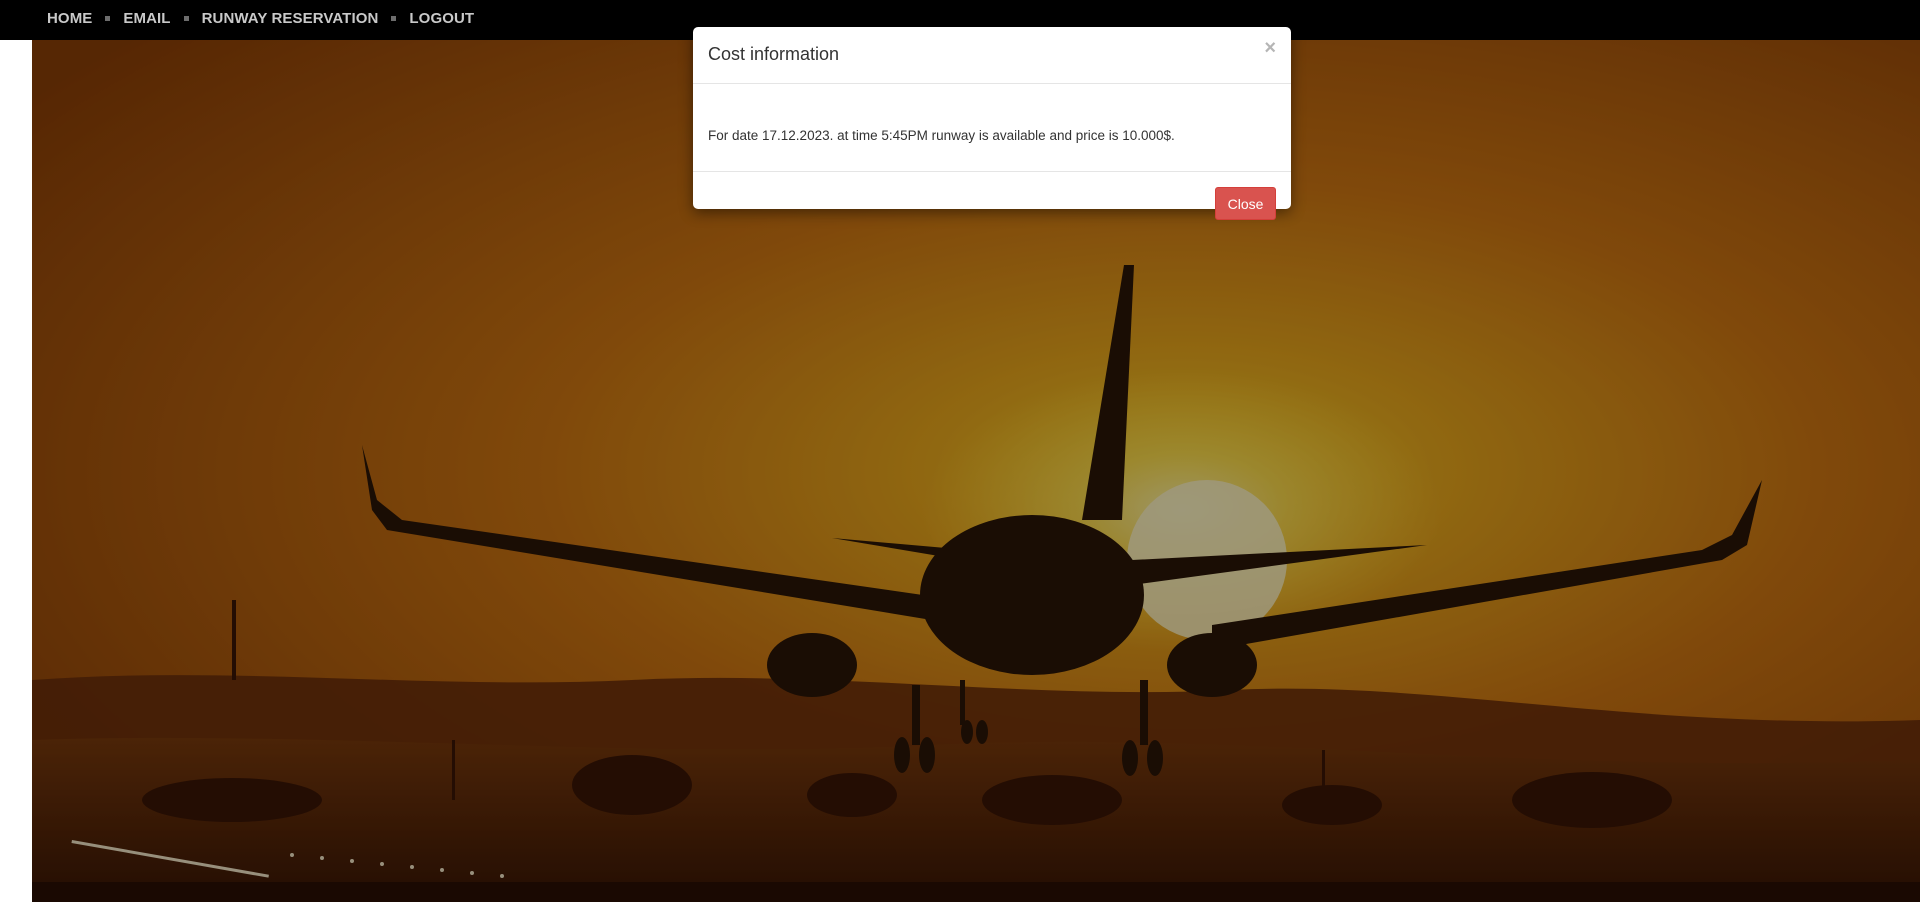 The width and height of the screenshot is (1920, 911). Describe the element at coordinates (992, 55) in the screenshot. I see `modal-header: Cost information ×` at that location.